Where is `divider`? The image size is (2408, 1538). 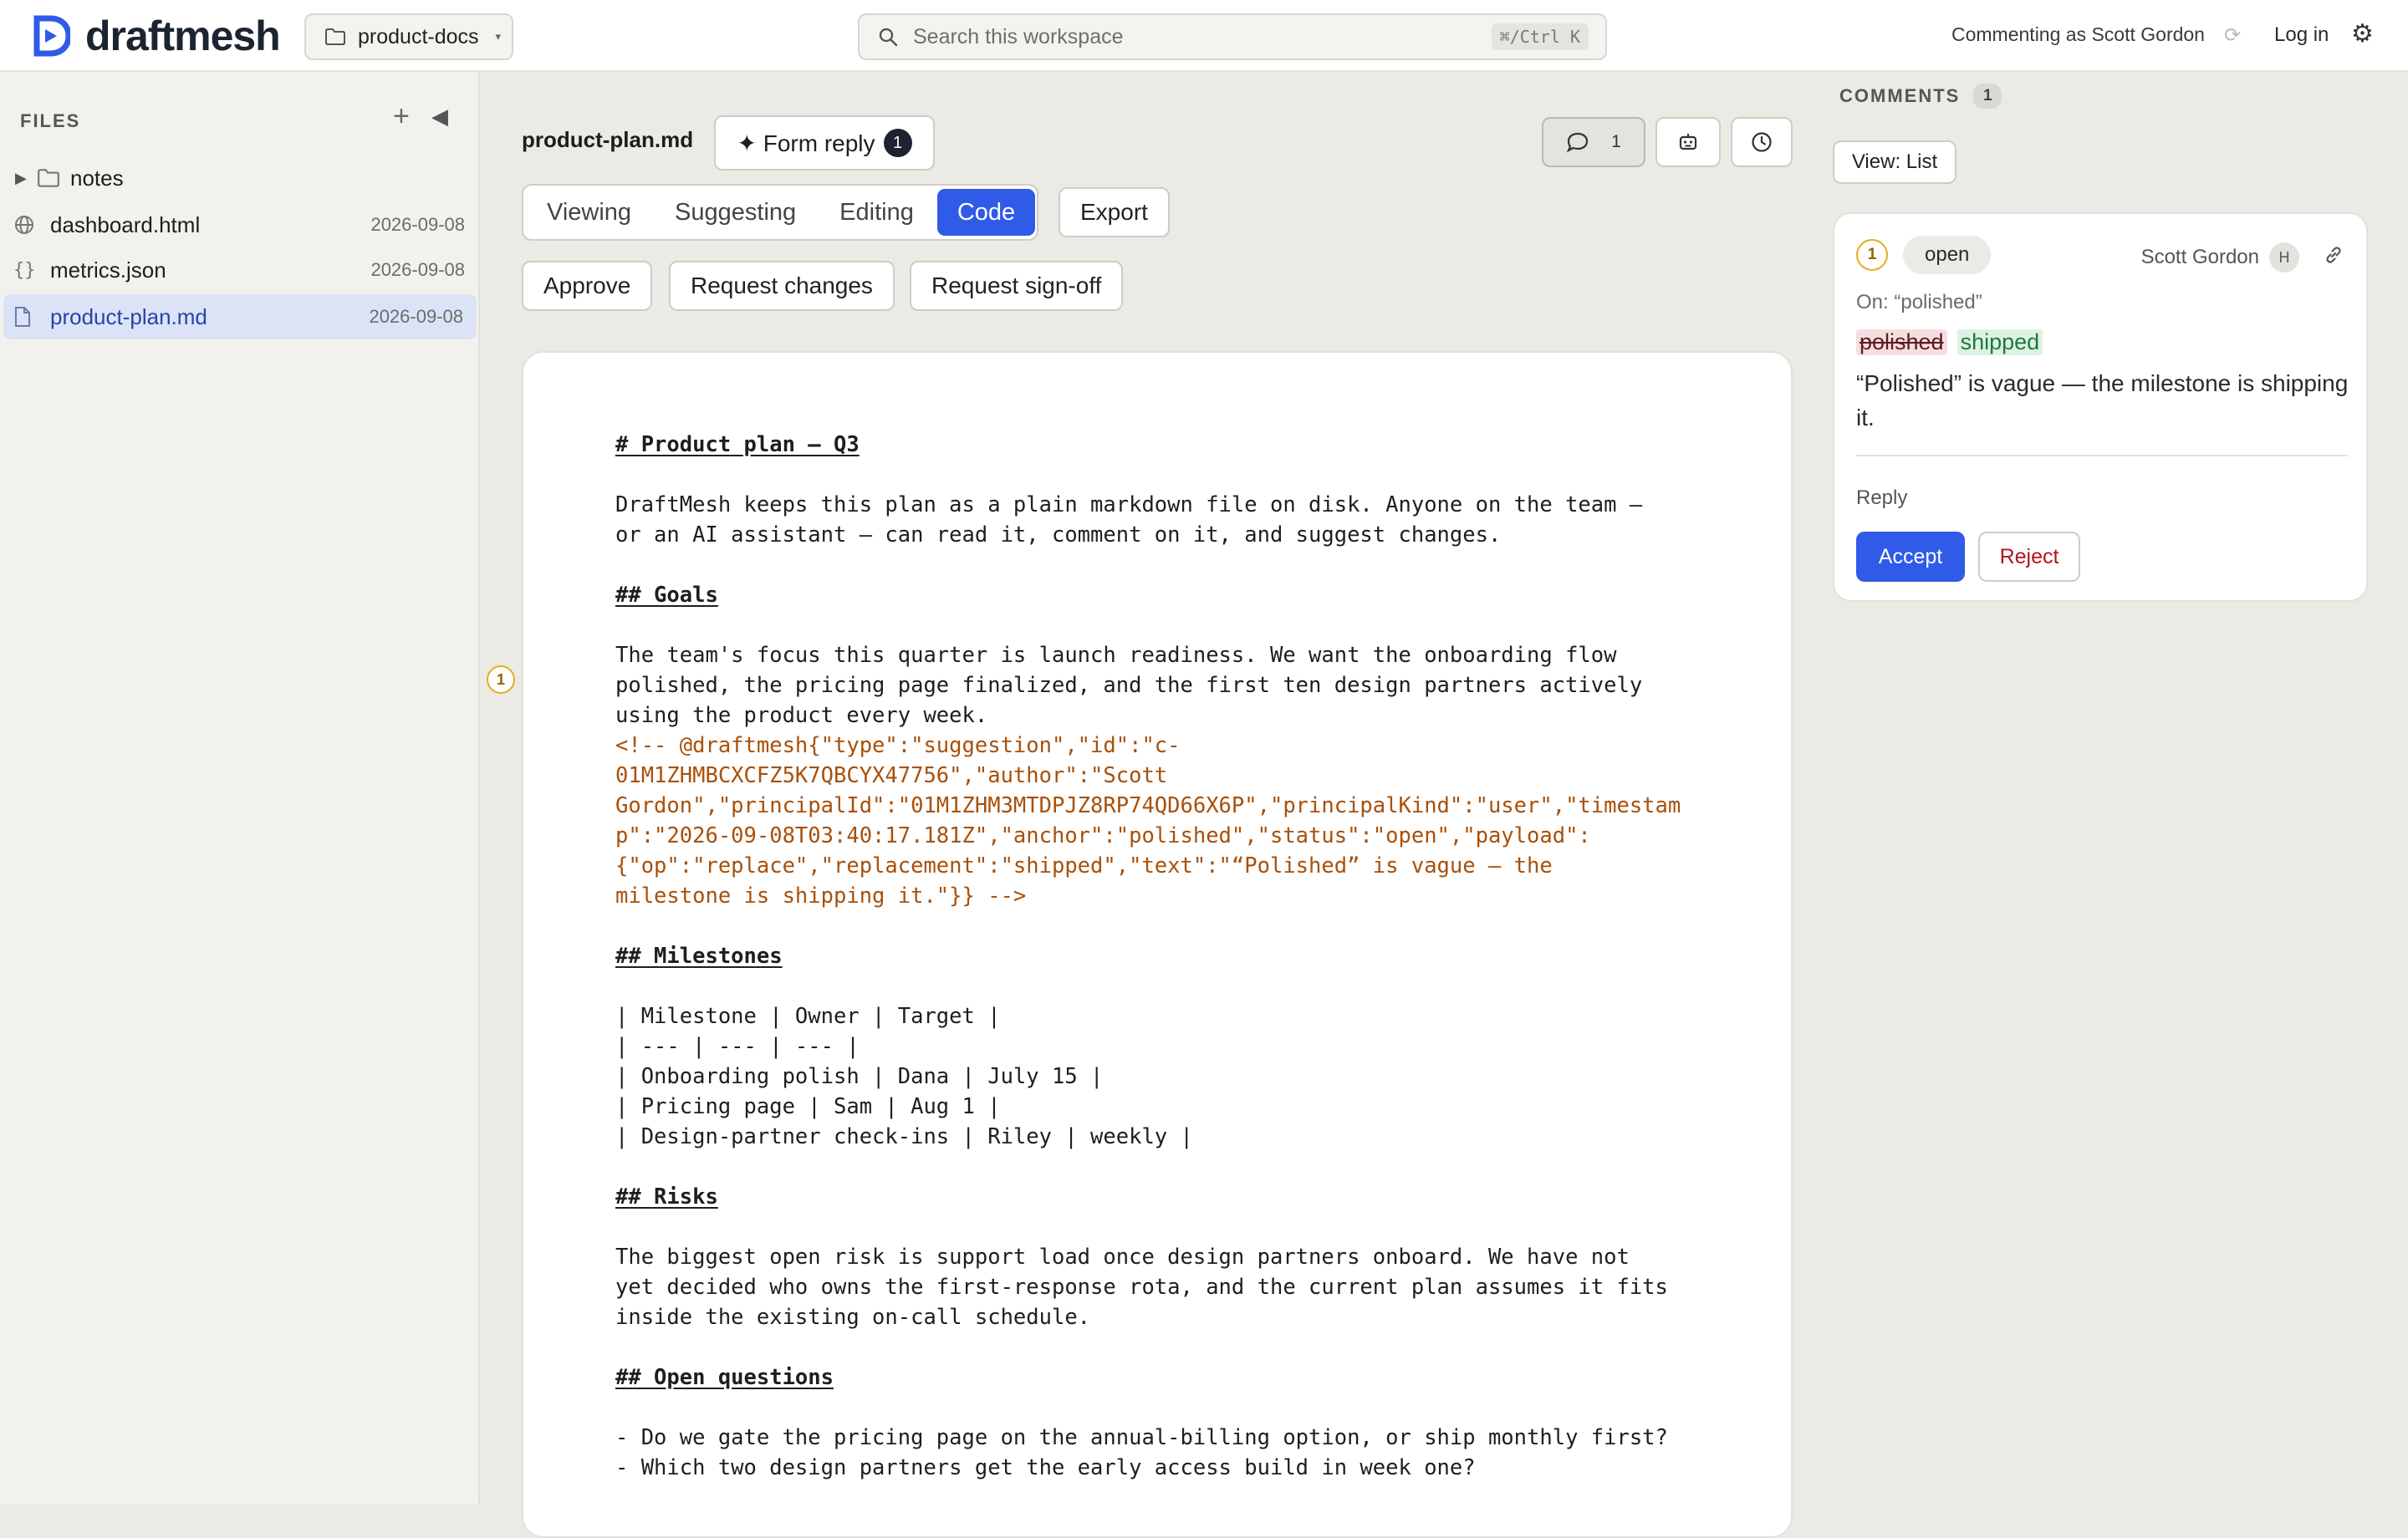 divider is located at coordinates (2102, 455).